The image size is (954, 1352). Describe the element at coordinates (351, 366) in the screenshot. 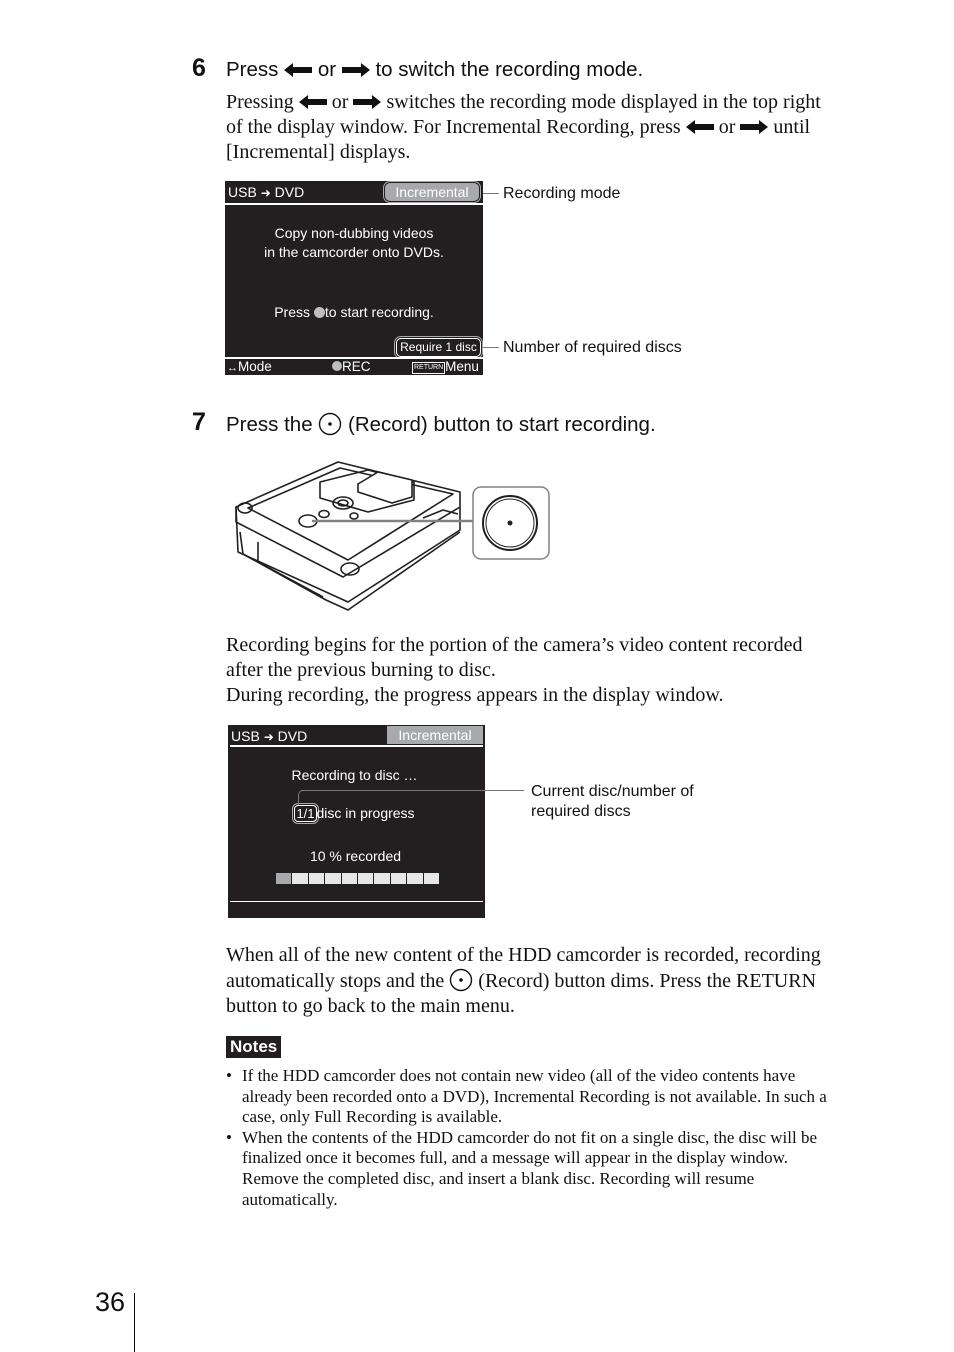

I see `footer-rec: REC` at that location.